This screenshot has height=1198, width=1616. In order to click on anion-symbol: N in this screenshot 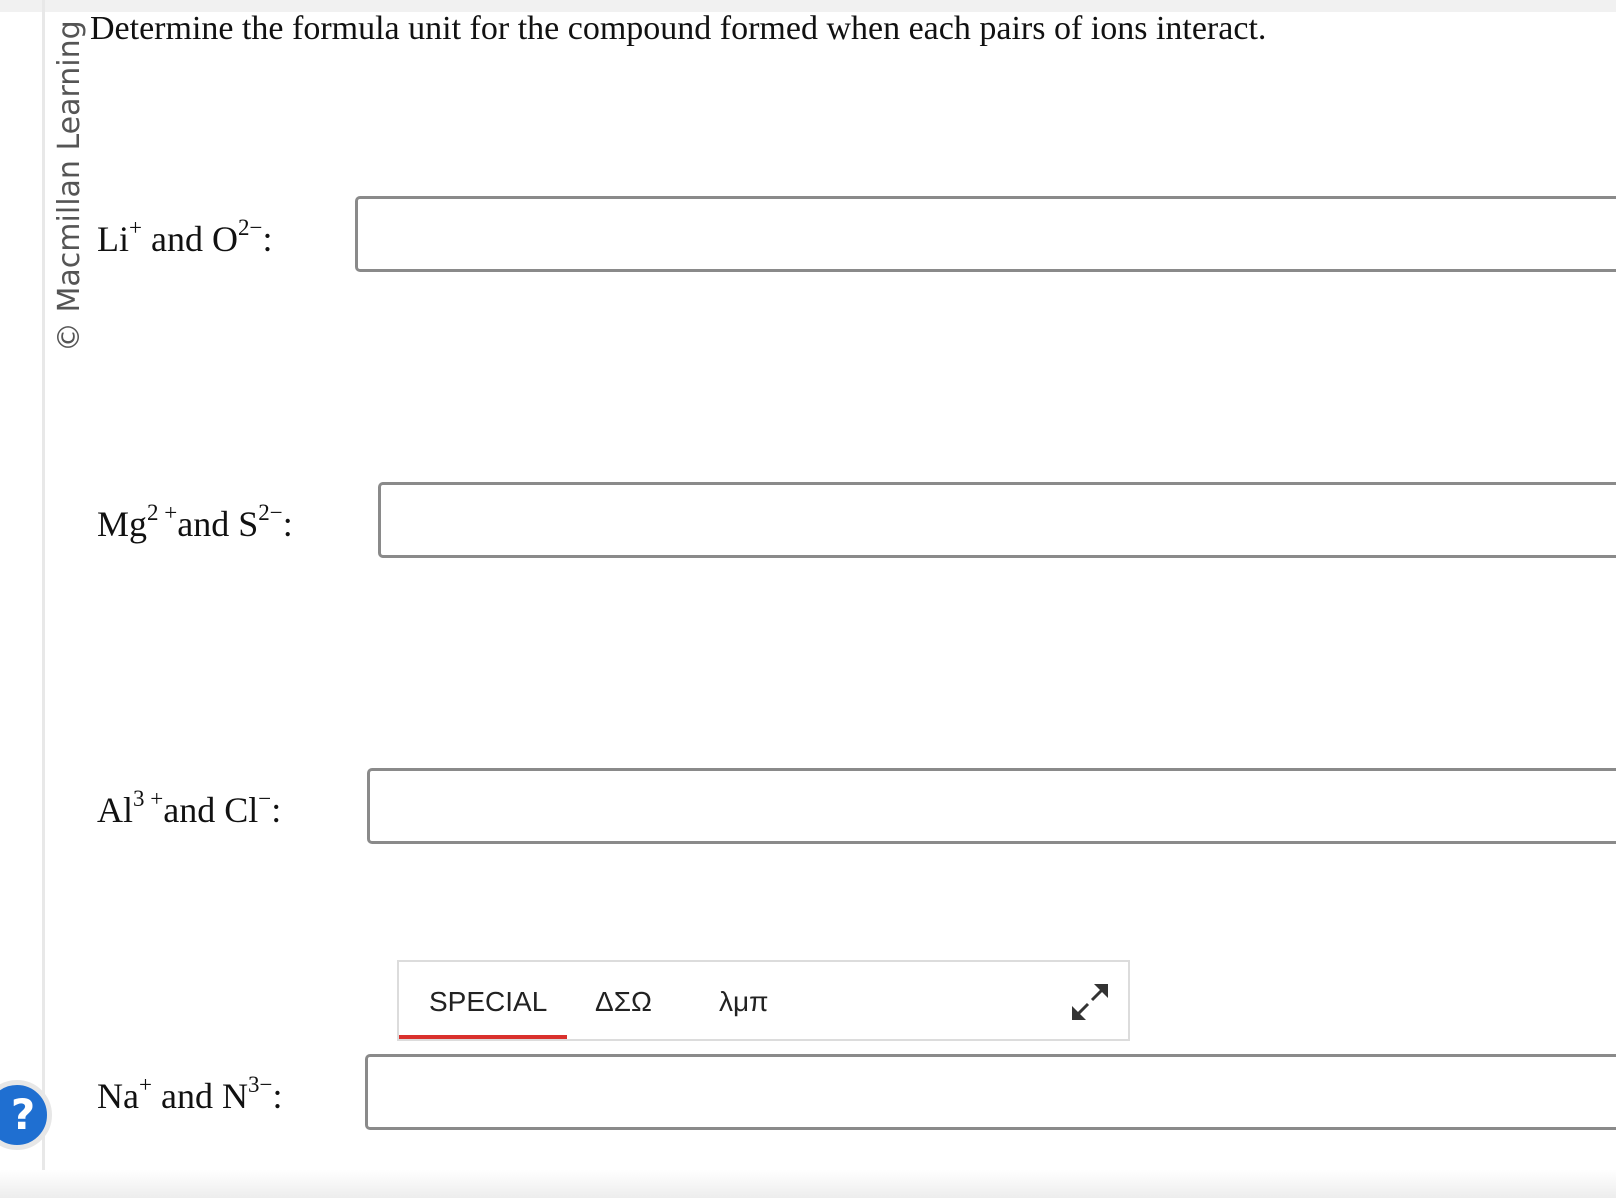, I will do `click(234, 1096)`.